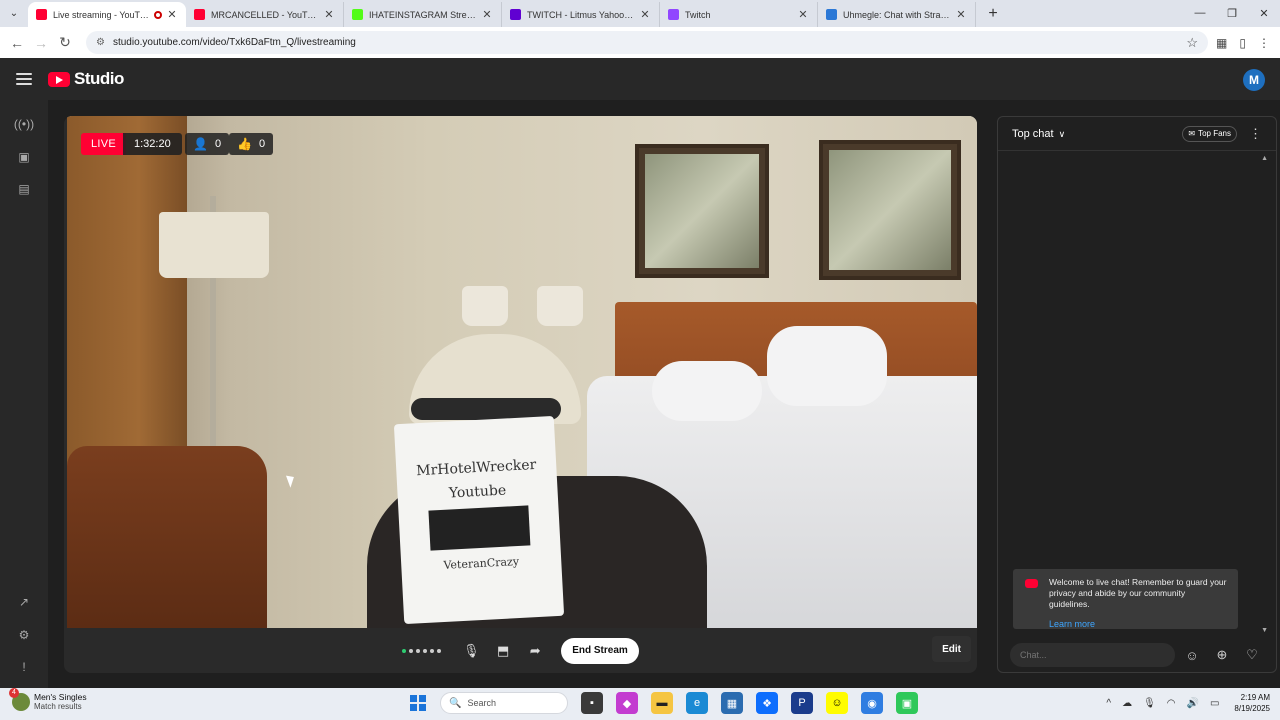  I want to click on wifi-icon: ◠, so click(1171, 703).